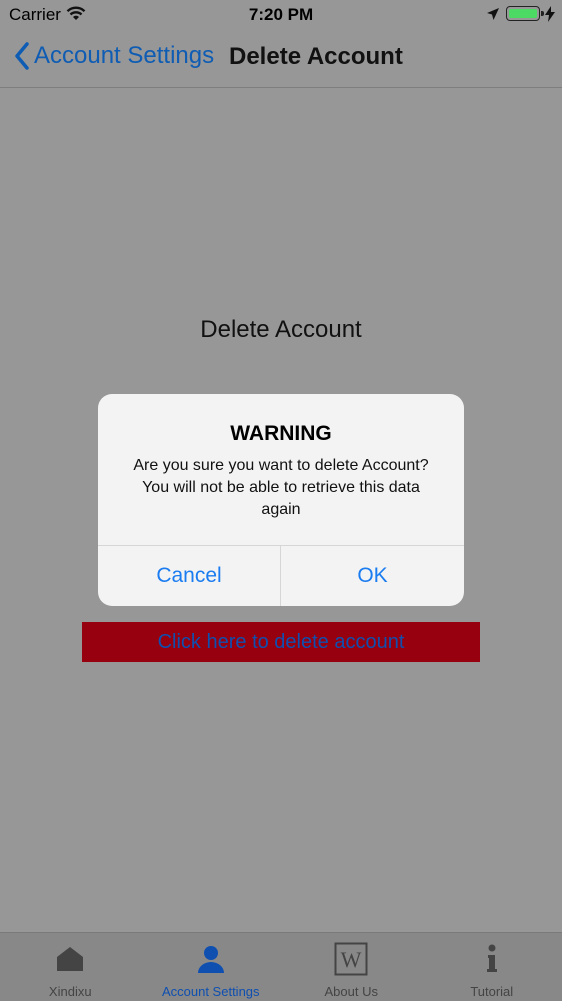 This screenshot has width=562, height=1001. What do you see at coordinates (124, 56) in the screenshot?
I see `back-button-label: Account Settings` at bounding box center [124, 56].